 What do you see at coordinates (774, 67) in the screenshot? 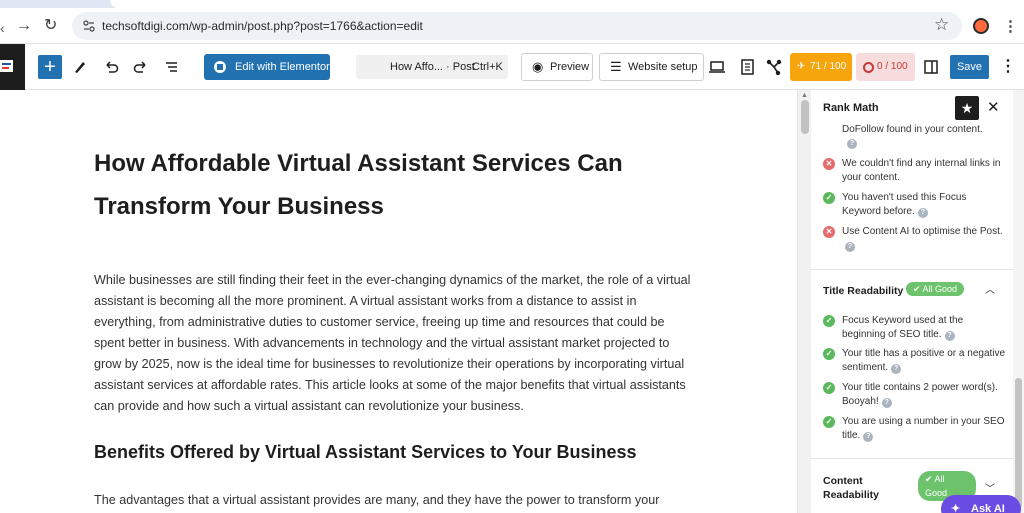
I see `connections-icon` at bounding box center [774, 67].